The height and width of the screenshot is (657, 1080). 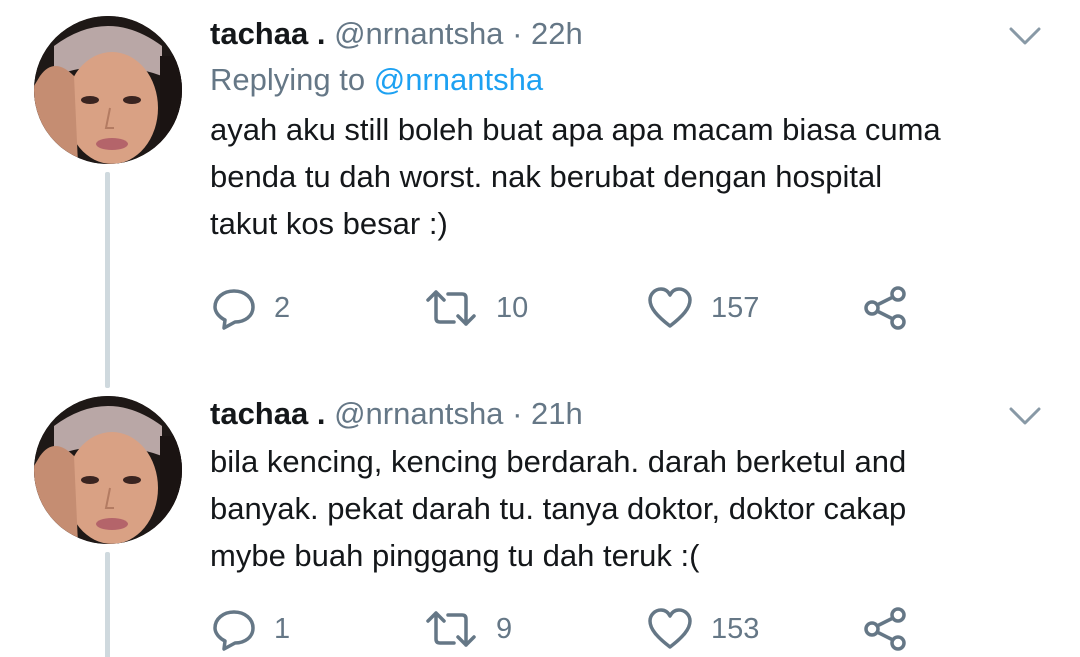 What do you see at coordinates (282, 628) in the screenshot?
I see `reply-count: 1` at bounding box center [282, 628].